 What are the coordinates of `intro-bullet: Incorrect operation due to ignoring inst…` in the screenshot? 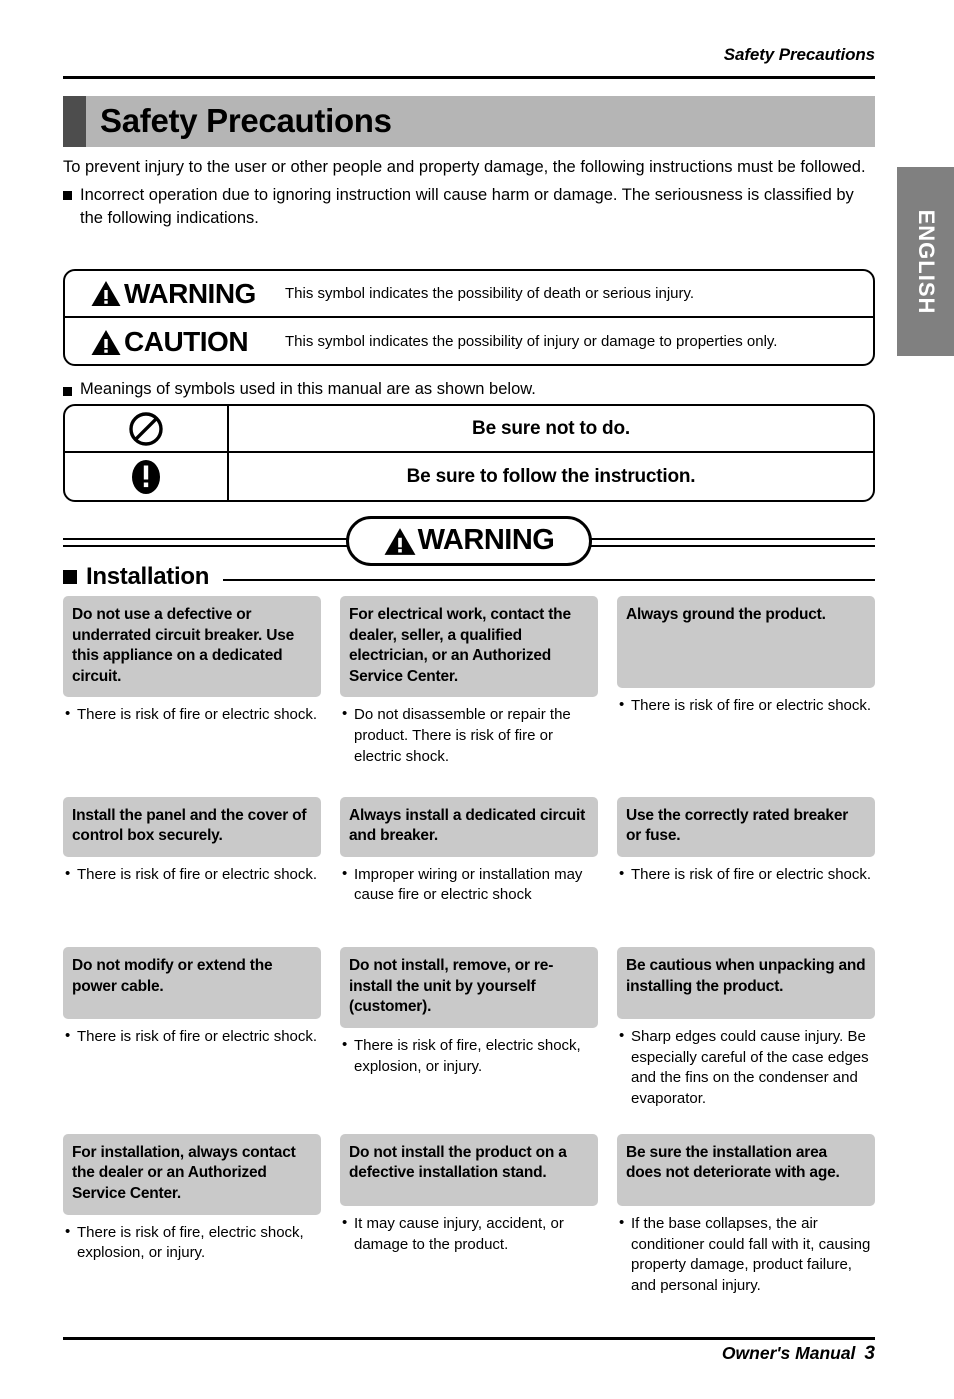 It's located at (469, 206).